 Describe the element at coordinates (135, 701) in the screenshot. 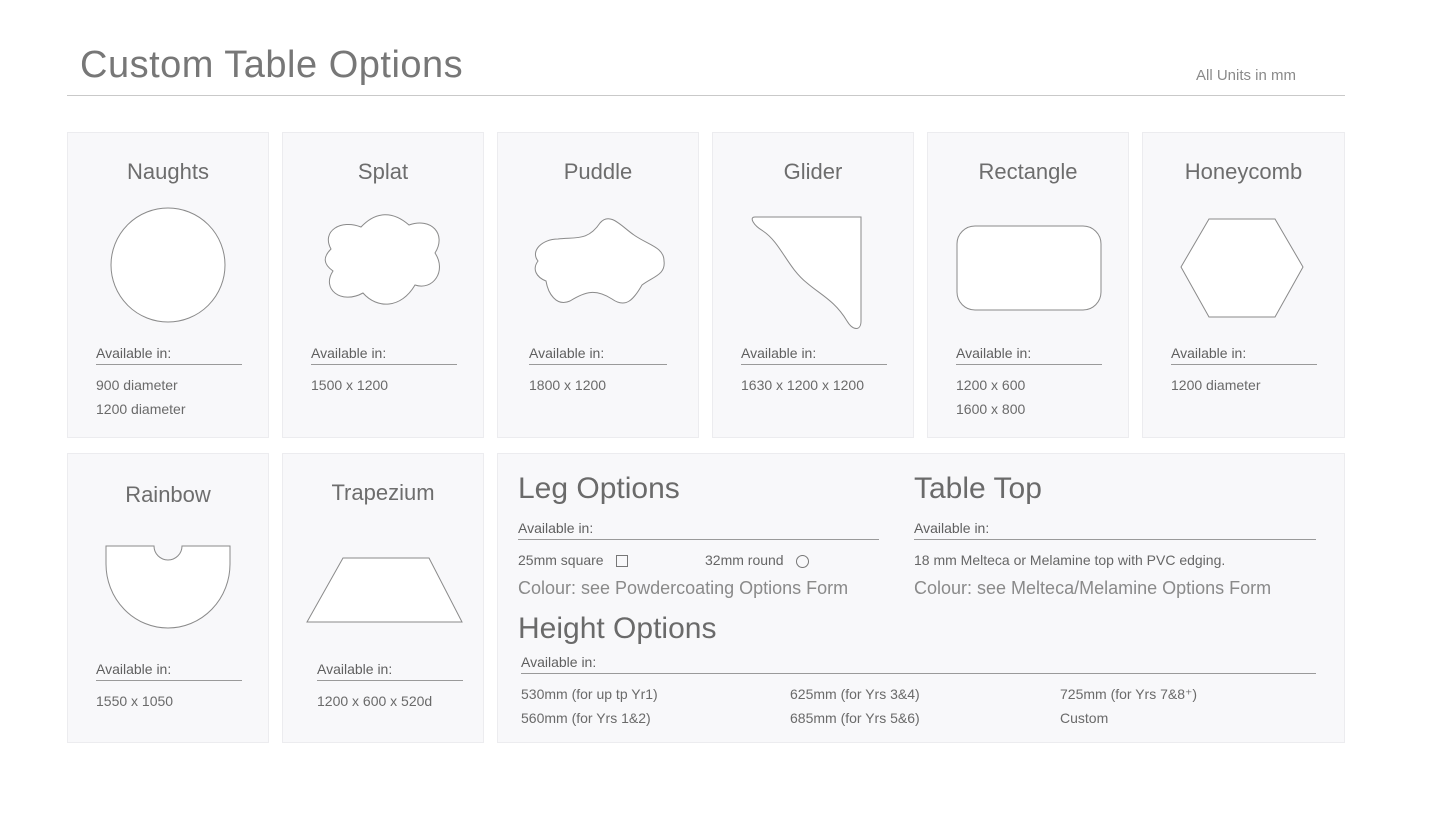

I see `size-item: 1550 x 1050` at that location.